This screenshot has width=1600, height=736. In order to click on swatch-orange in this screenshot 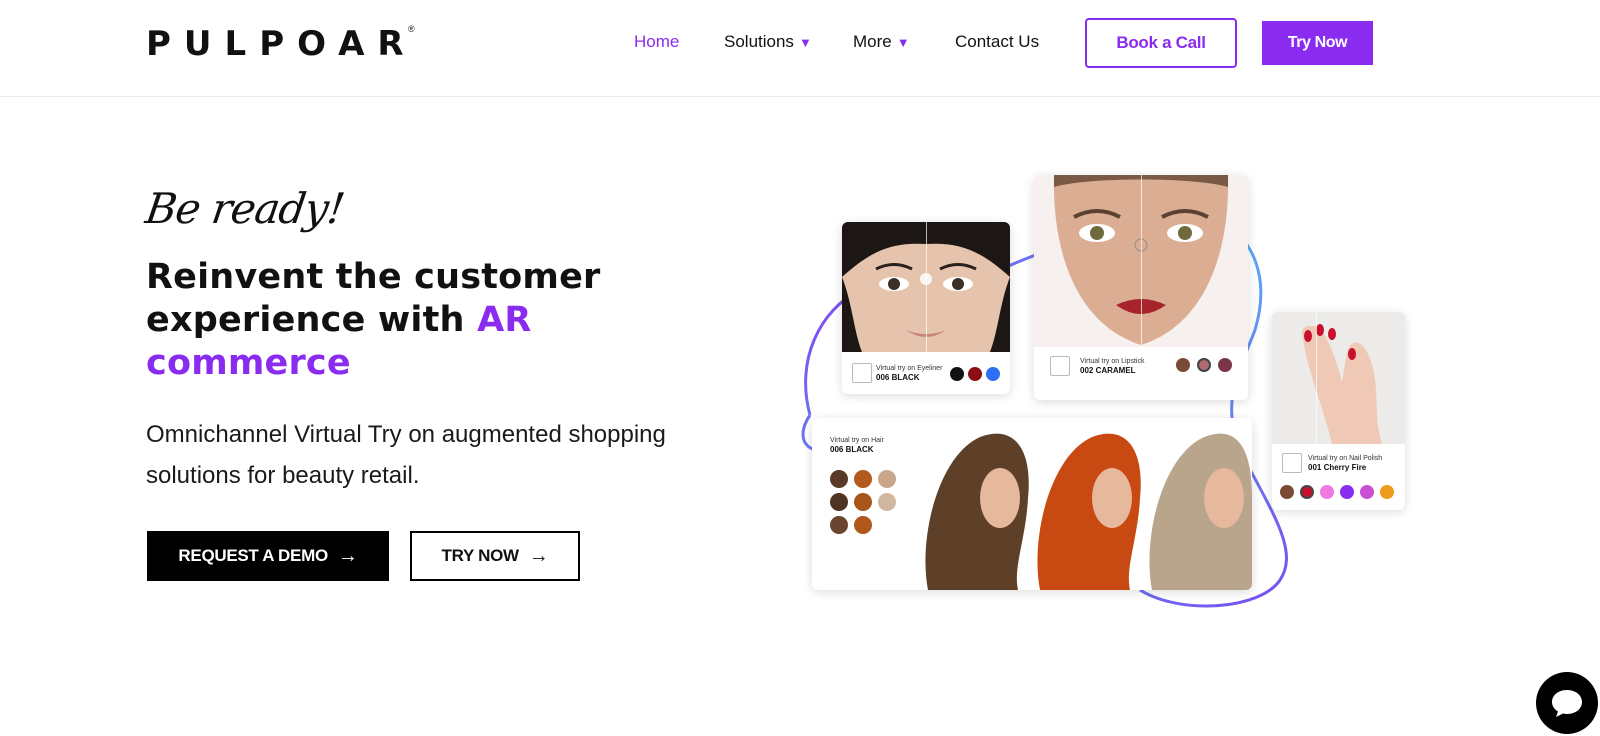, I will do `click(1387, 492)`.